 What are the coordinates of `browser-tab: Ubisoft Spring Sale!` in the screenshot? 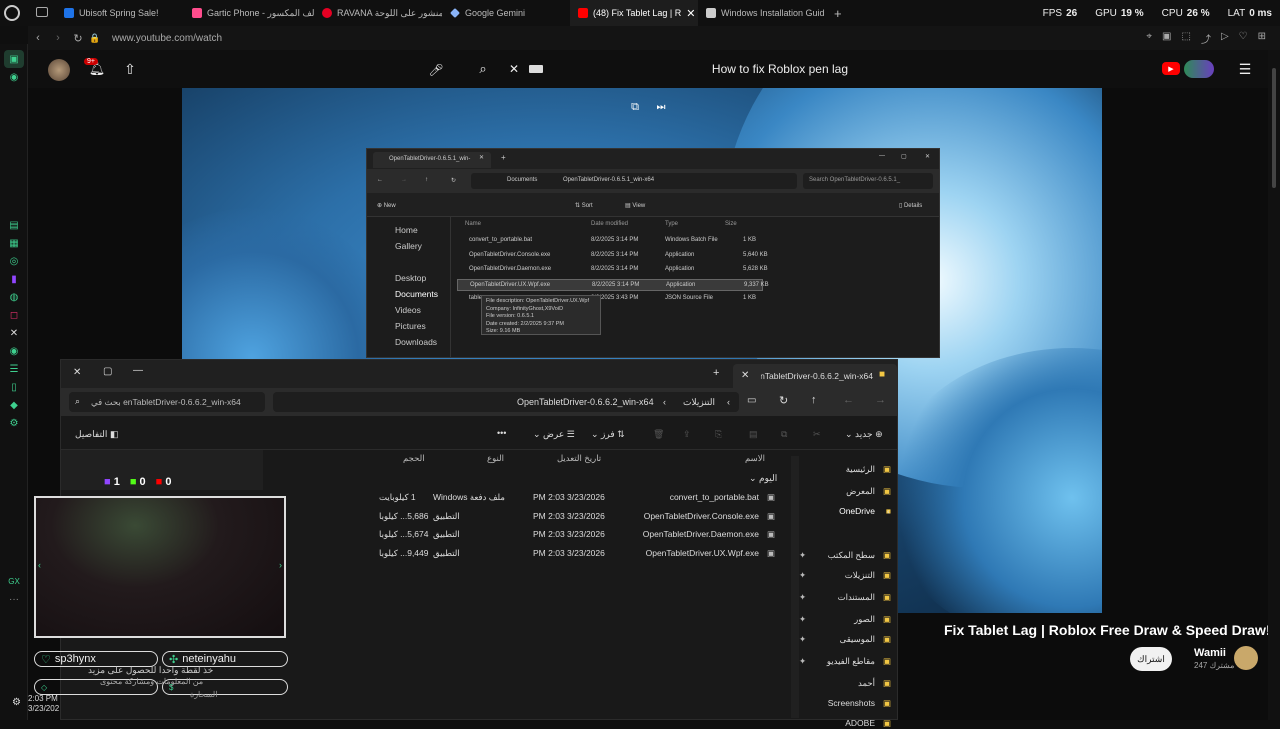 It's located at (120, 13).